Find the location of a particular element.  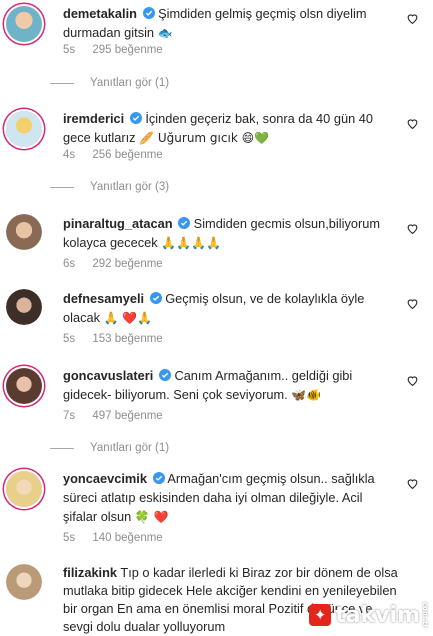

timestamp: 6s is located at coordinates (69, 264).